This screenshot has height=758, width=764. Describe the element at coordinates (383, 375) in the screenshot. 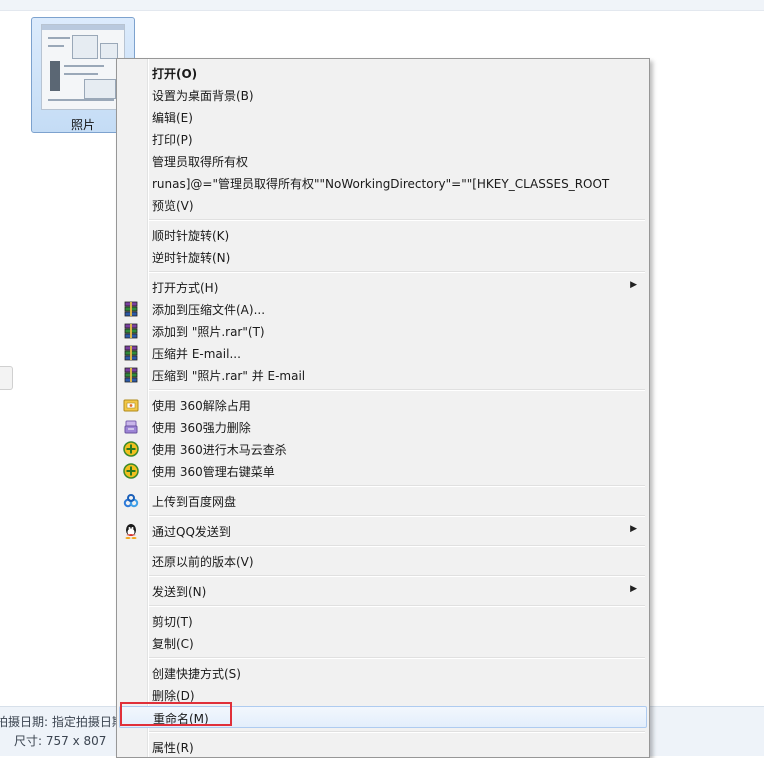

I see `menu-item-rar-e-mail: 压缩到 "照片.rar" 并 E-mail` at that location.